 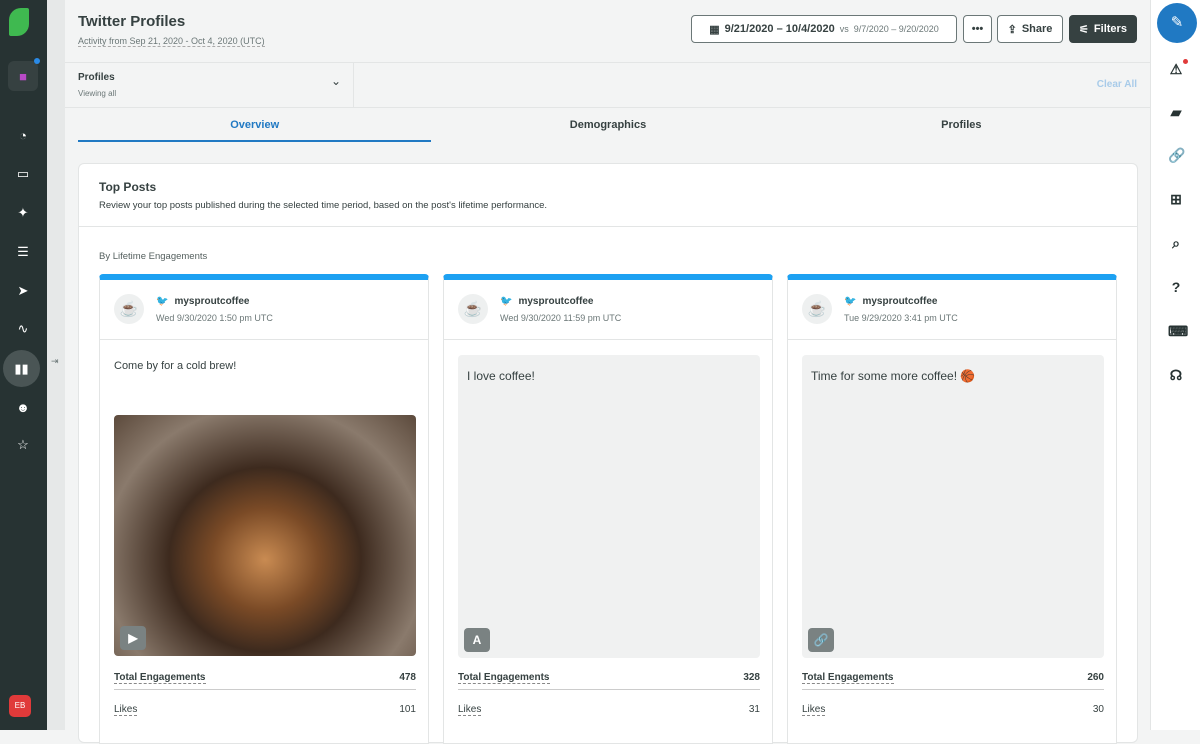 I want to click on profiles-filter-value: Viewing all, so click(x=97, y=93).